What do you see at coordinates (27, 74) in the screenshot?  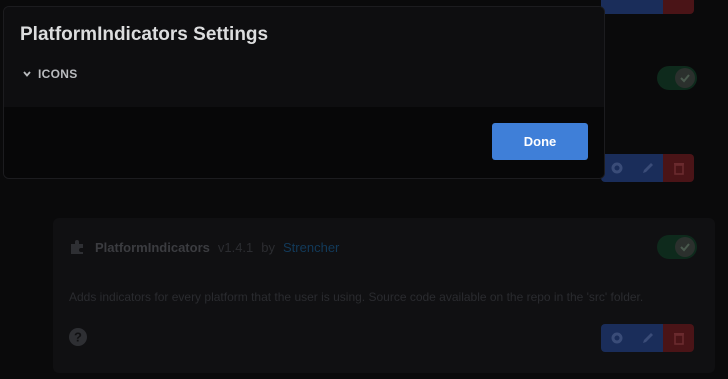 I see `chevron-down-icon` at bounding box center [27, 74].